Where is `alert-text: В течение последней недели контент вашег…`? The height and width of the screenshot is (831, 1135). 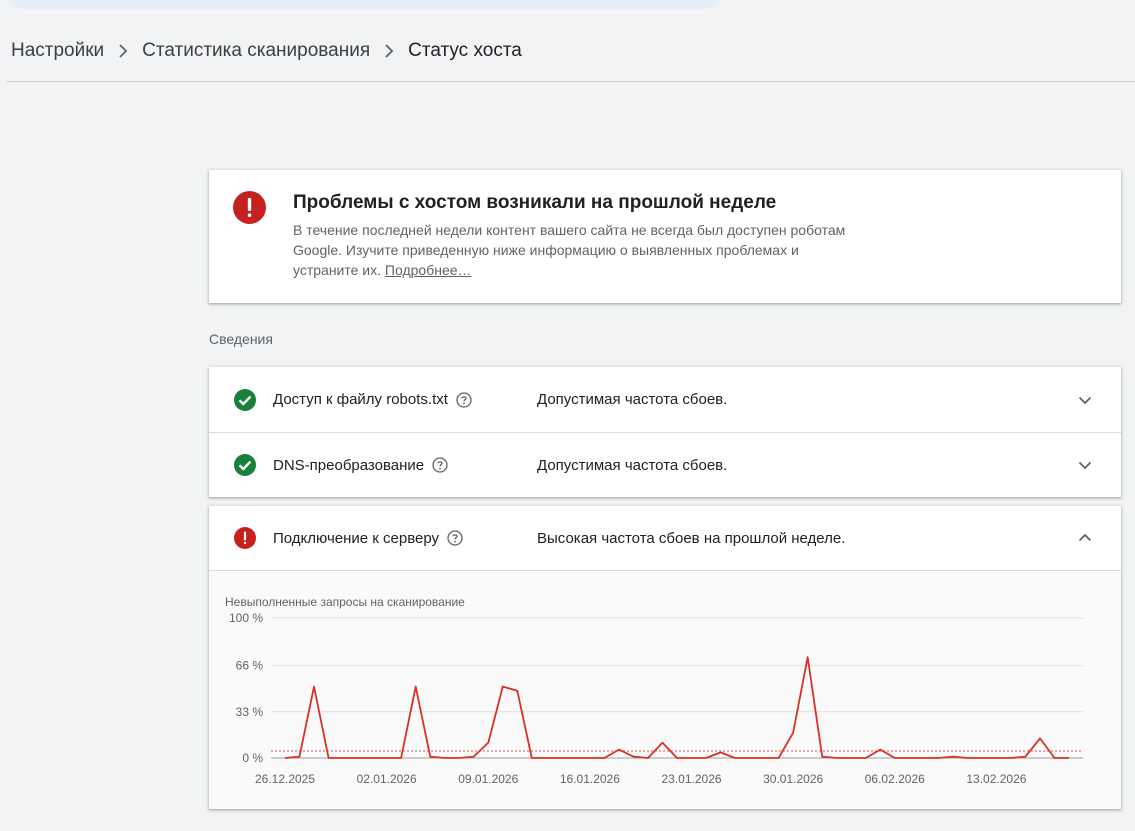
alert-text: В течение последней недели контент вашег… is located at coordinates (573, 250).